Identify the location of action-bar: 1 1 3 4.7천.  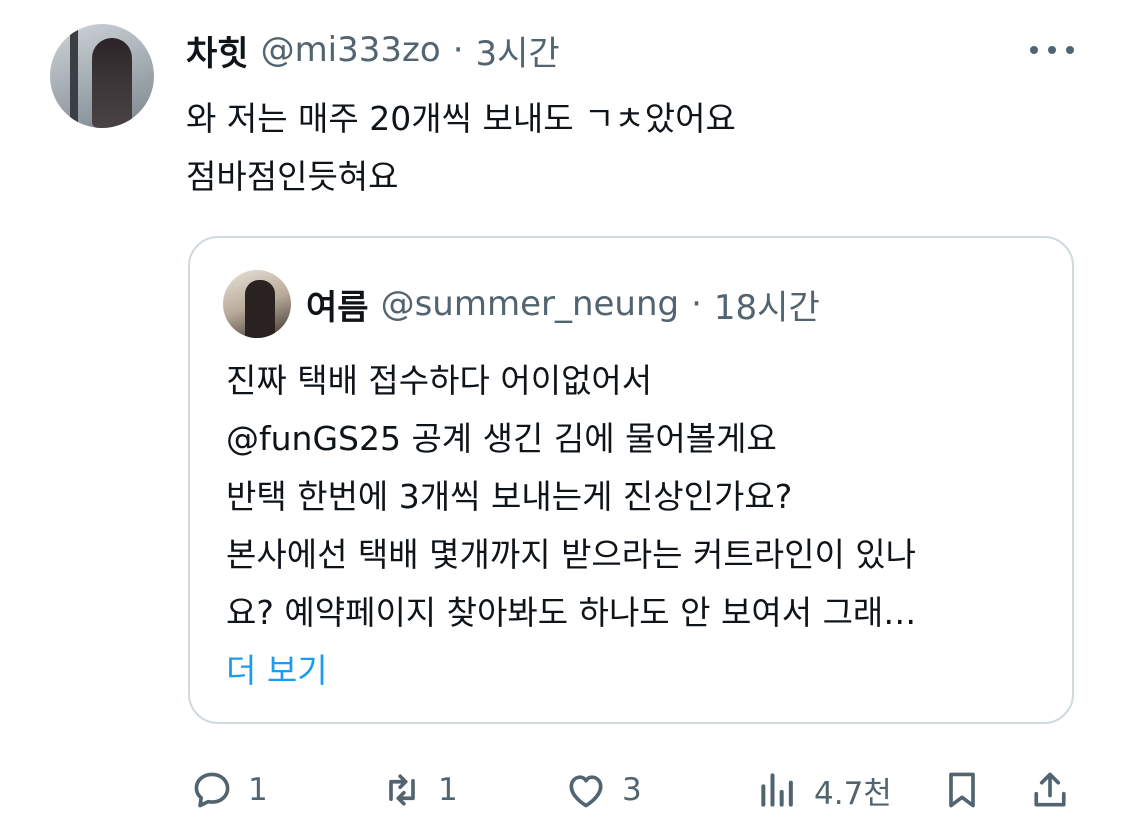
(562, 790).